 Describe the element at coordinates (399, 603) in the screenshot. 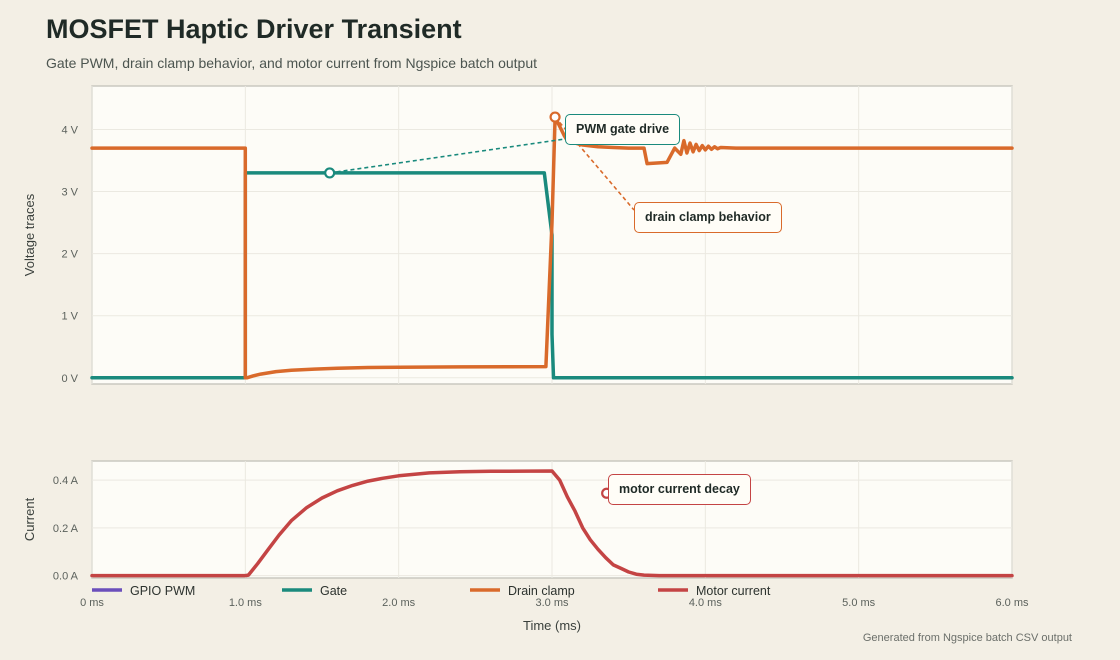

I see `x-tick-label: 2.0 ms` at that location.